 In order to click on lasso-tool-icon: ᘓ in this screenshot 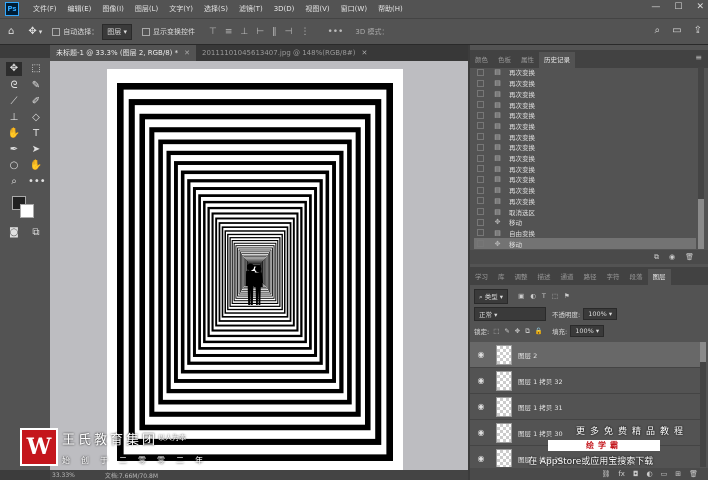, I will do `click(14, 86)`.